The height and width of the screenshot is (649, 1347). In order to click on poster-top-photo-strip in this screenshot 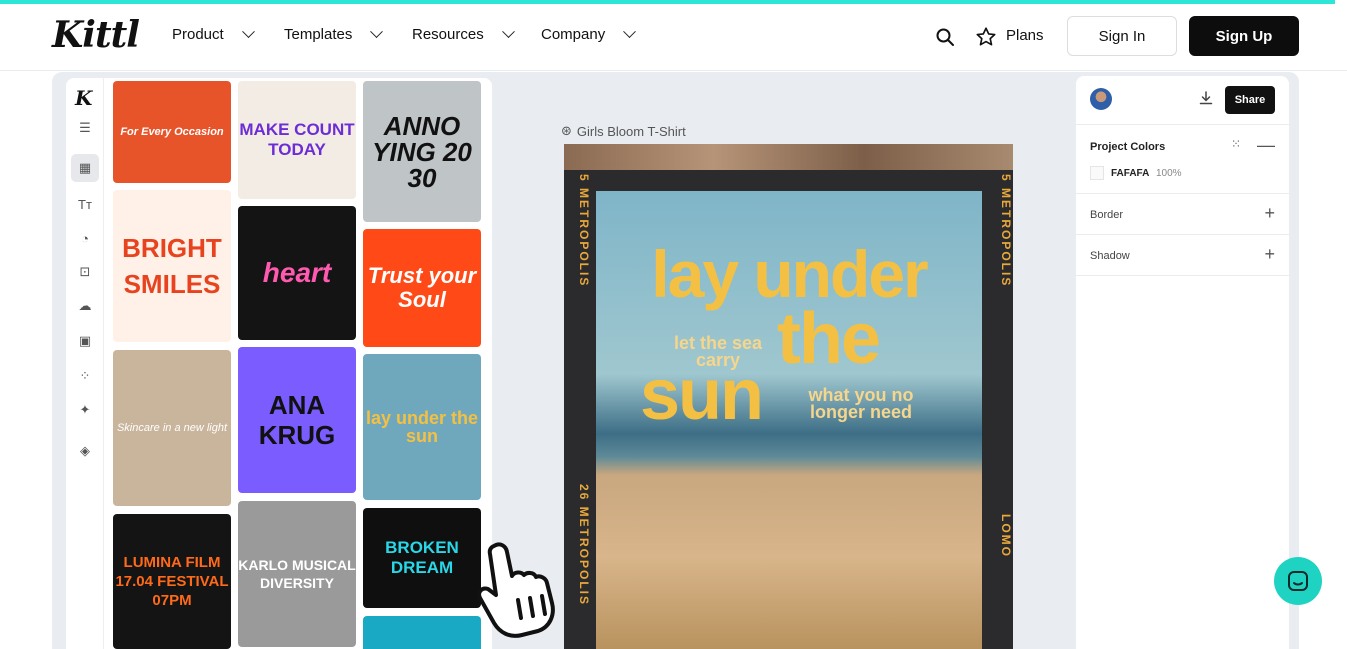, I will do `click(788, 157)`.